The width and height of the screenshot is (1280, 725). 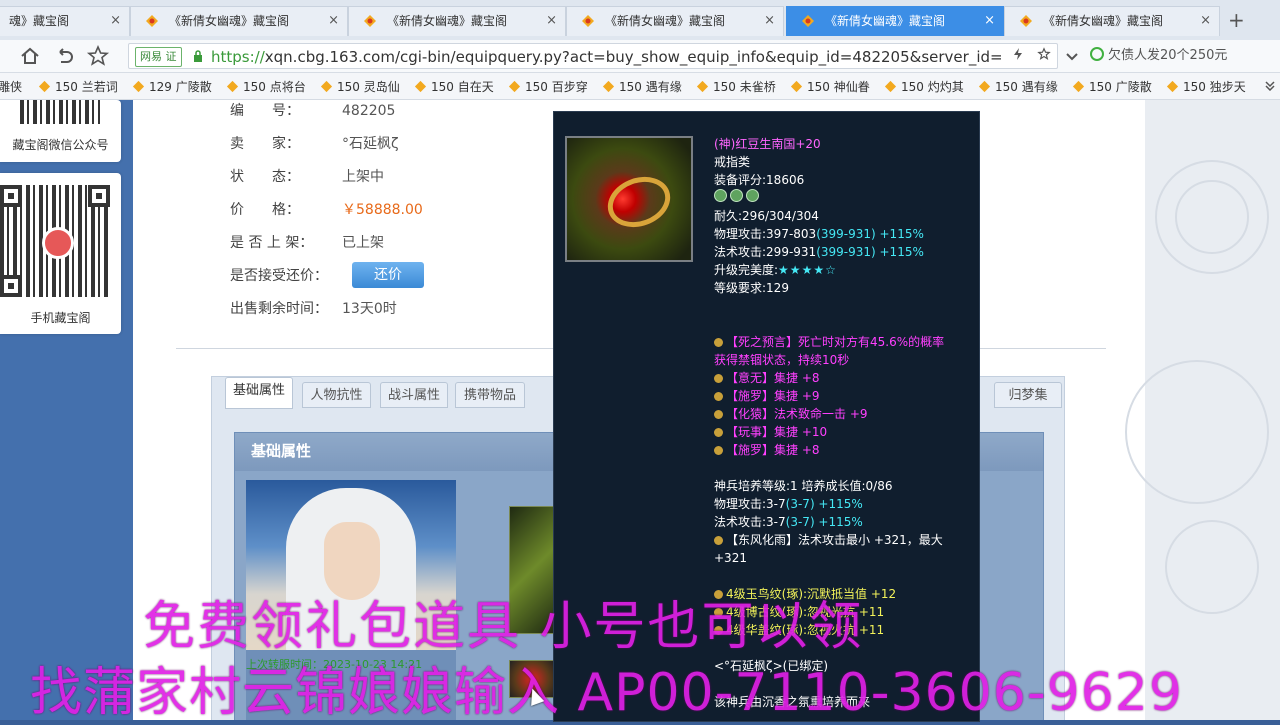 I want to click on time-left-label: 出售剩余时间：, so click(x=279, y=309).